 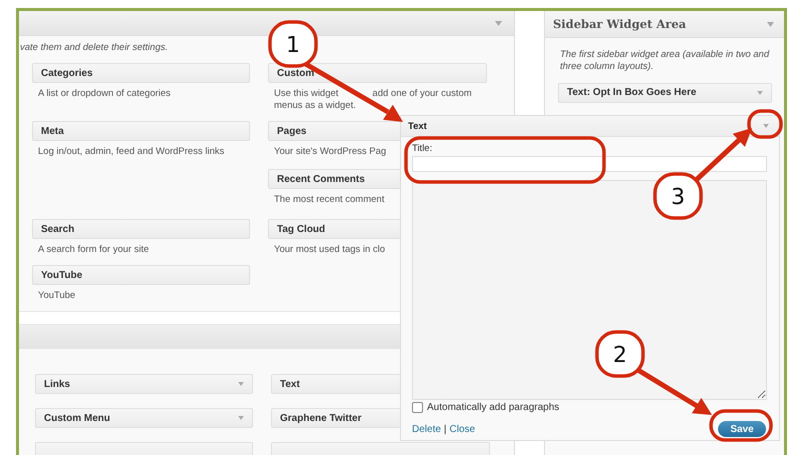 What do you see at coordinates (131, 152) in the screenshot?
I see `widget-description: Log in/out, admin, feed and WordPress links` at bounding box center [131, 152].